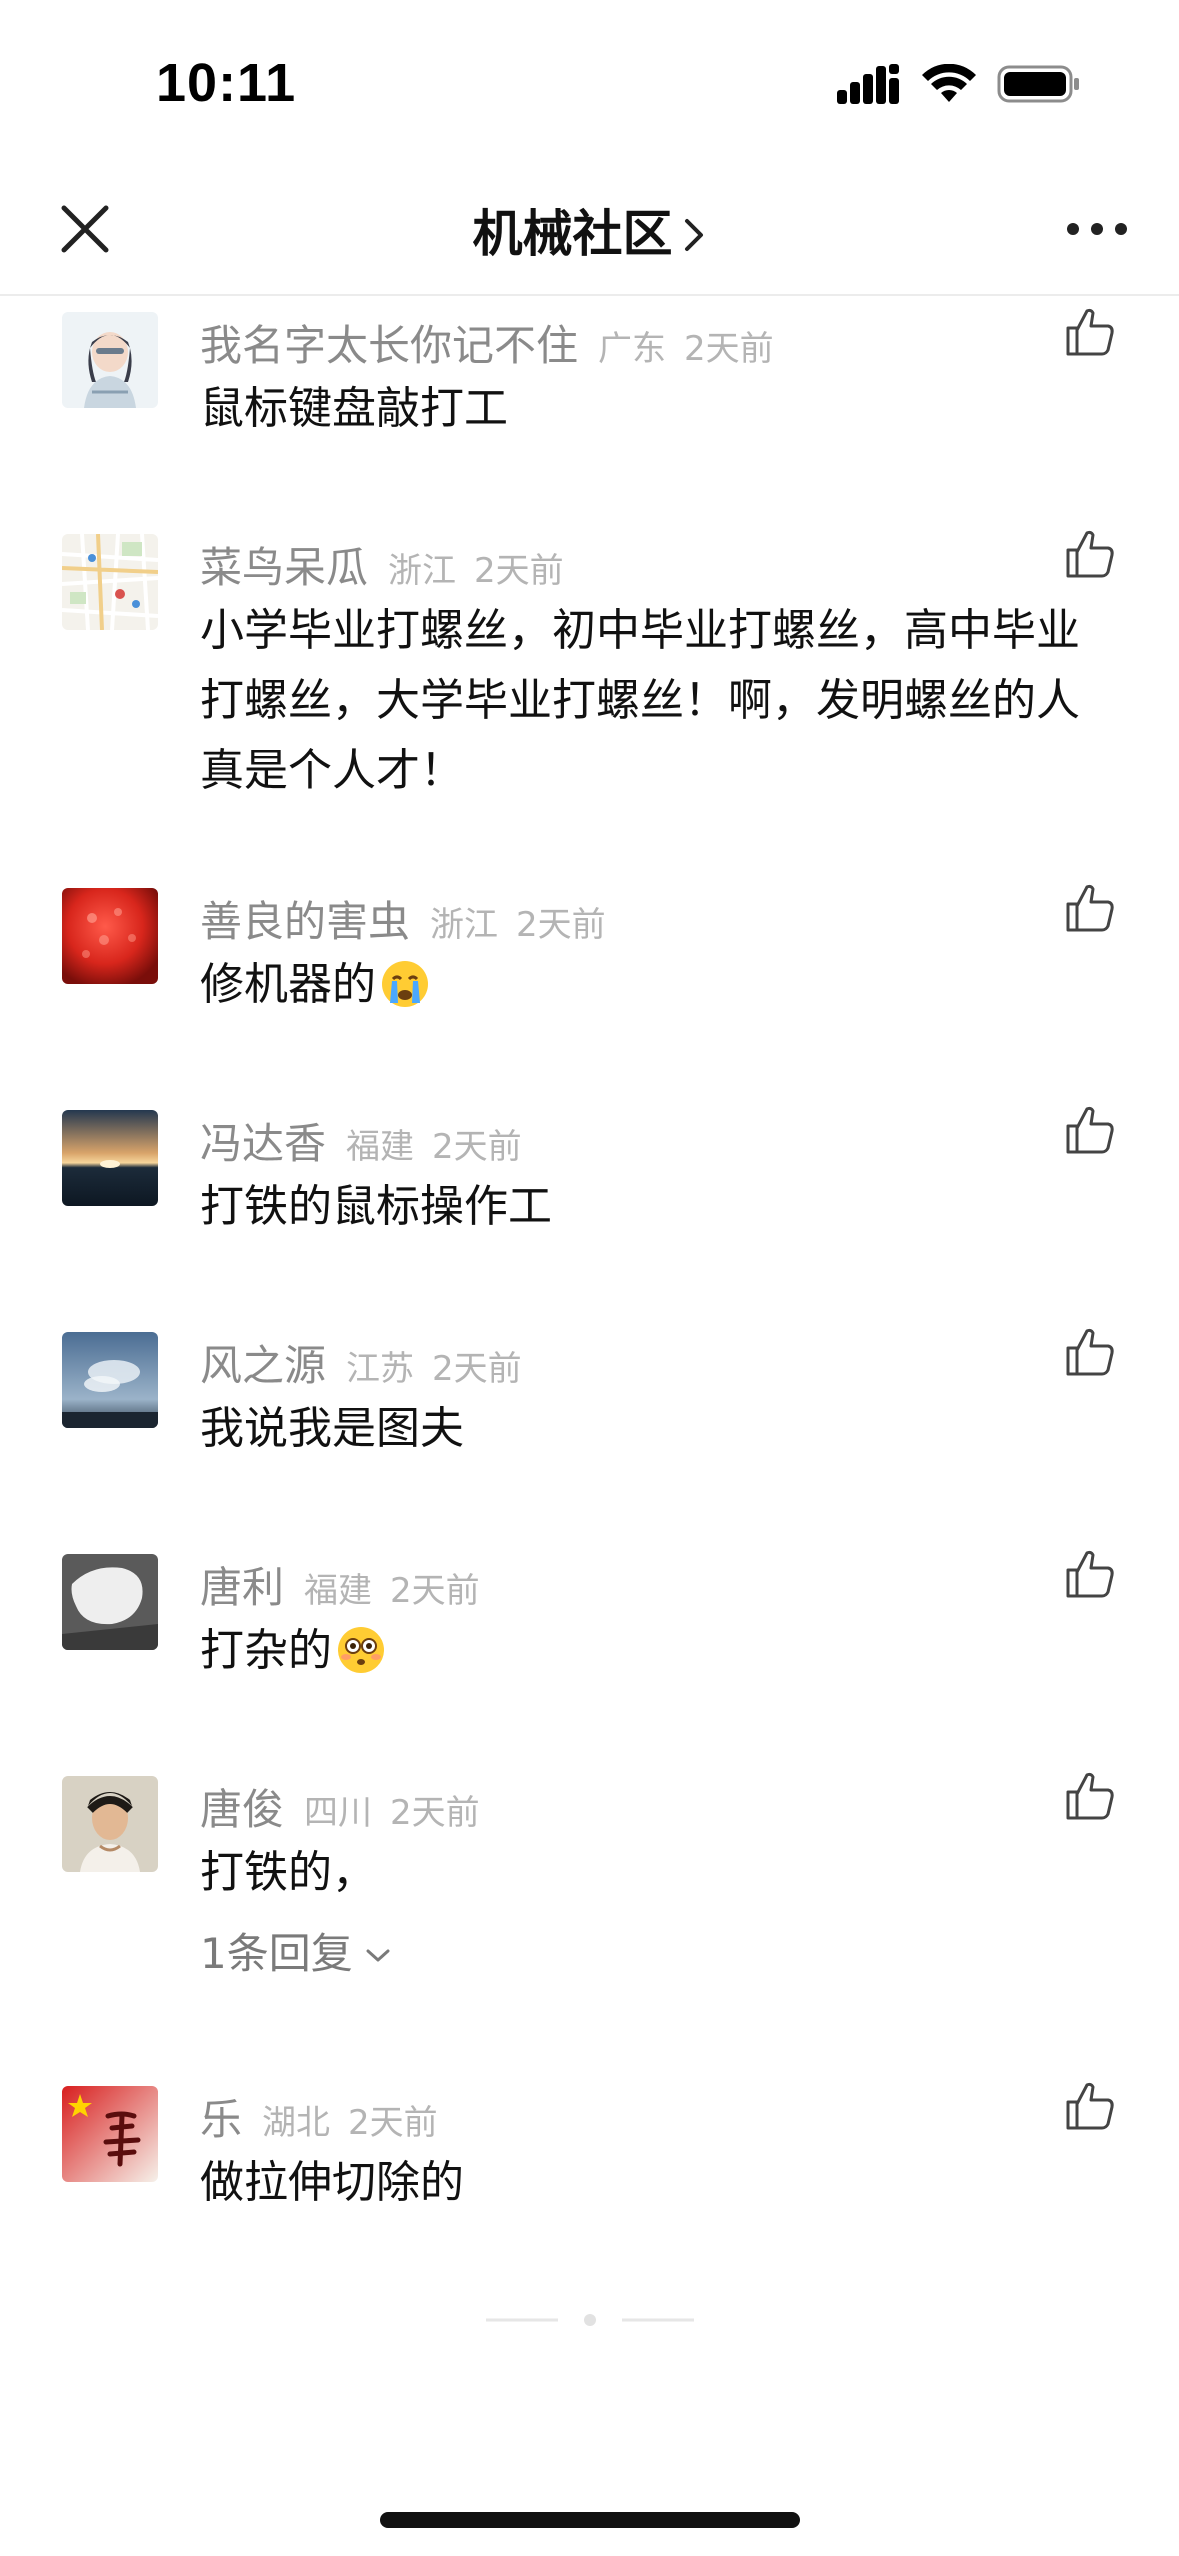  Describe the element at coordinates (305, 918) in the screenshot. I see `comment-author: 善良的害虫` at that location.